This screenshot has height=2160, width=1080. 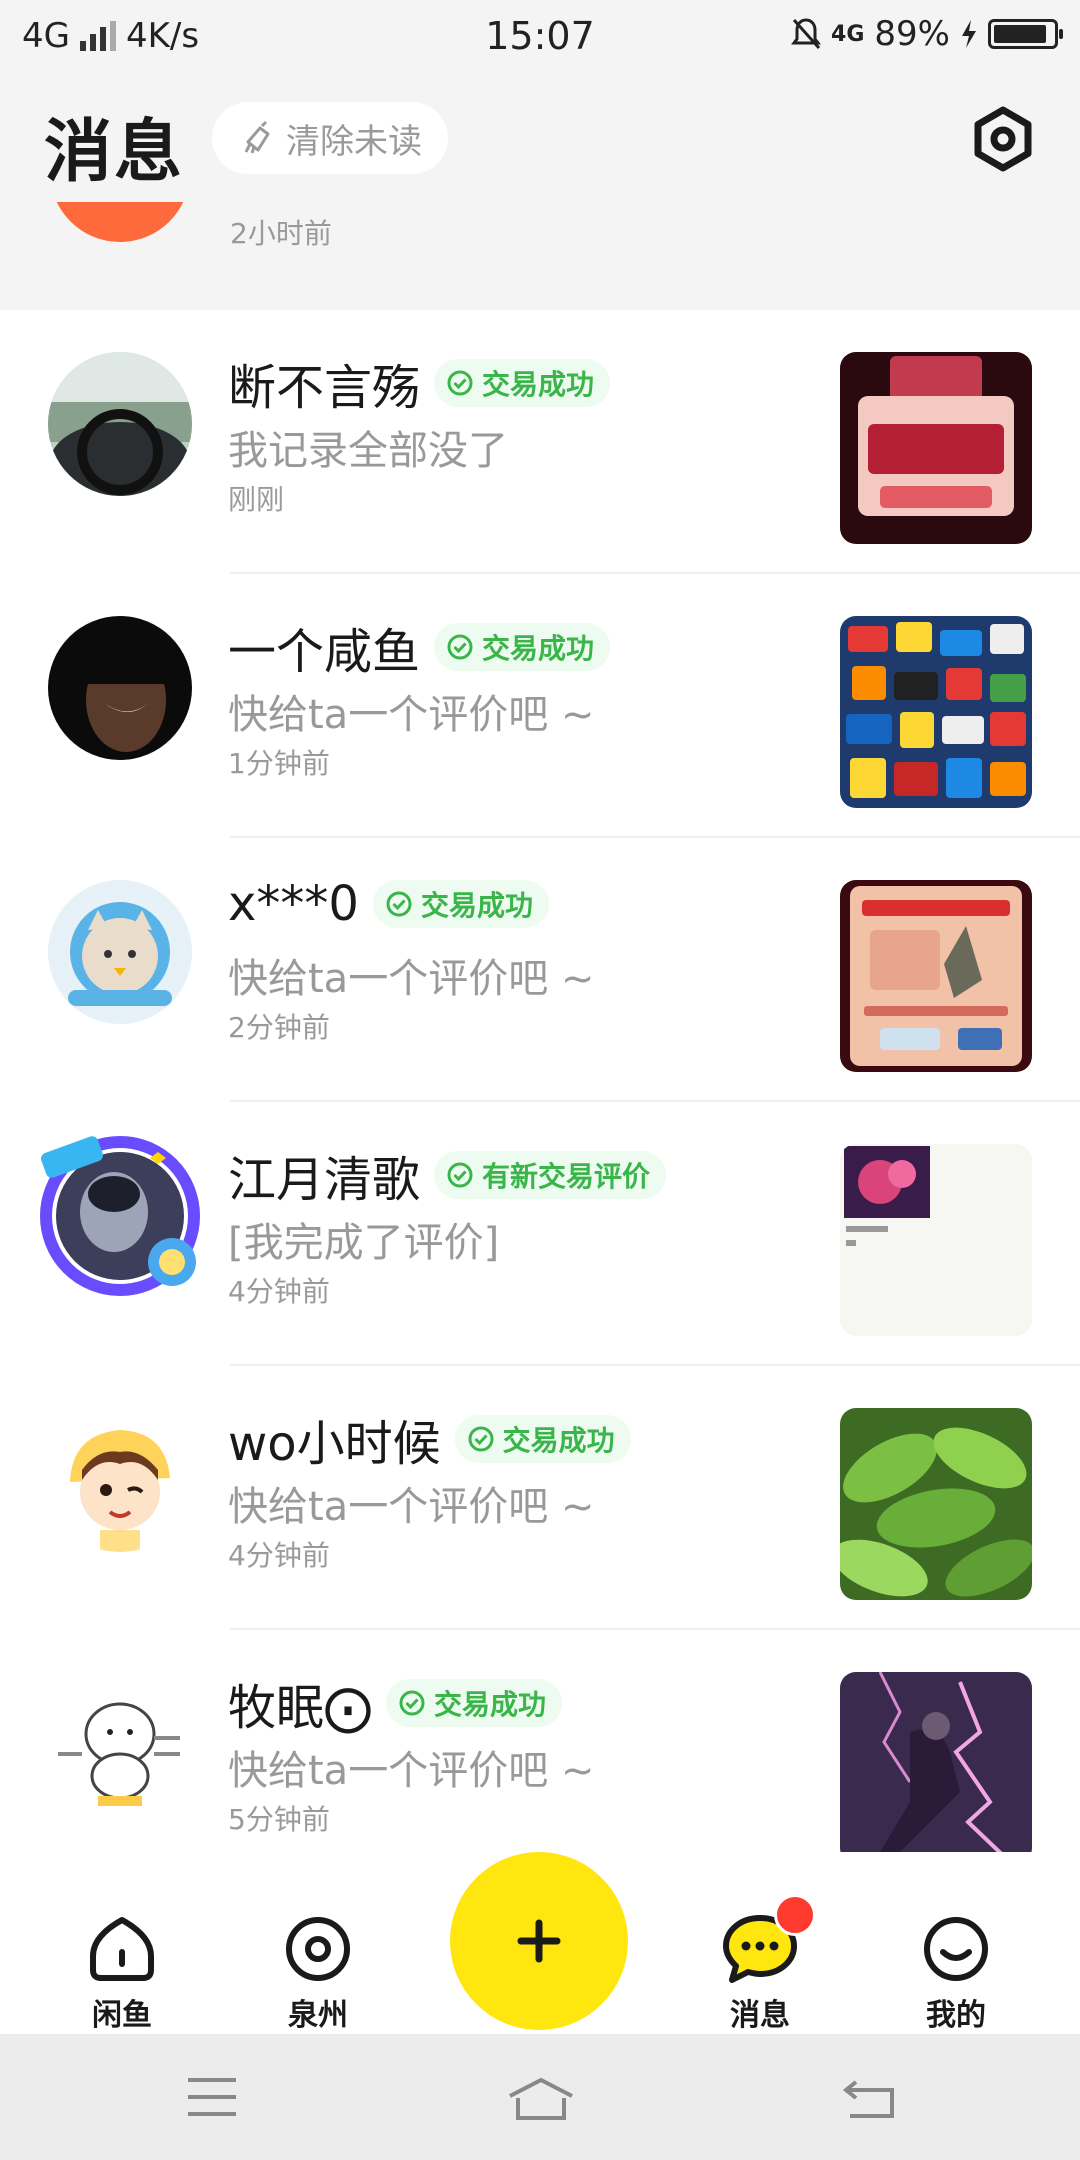 I want to click on name-line: 一个咸鱼 交易成功, so click(x=419, y=647).